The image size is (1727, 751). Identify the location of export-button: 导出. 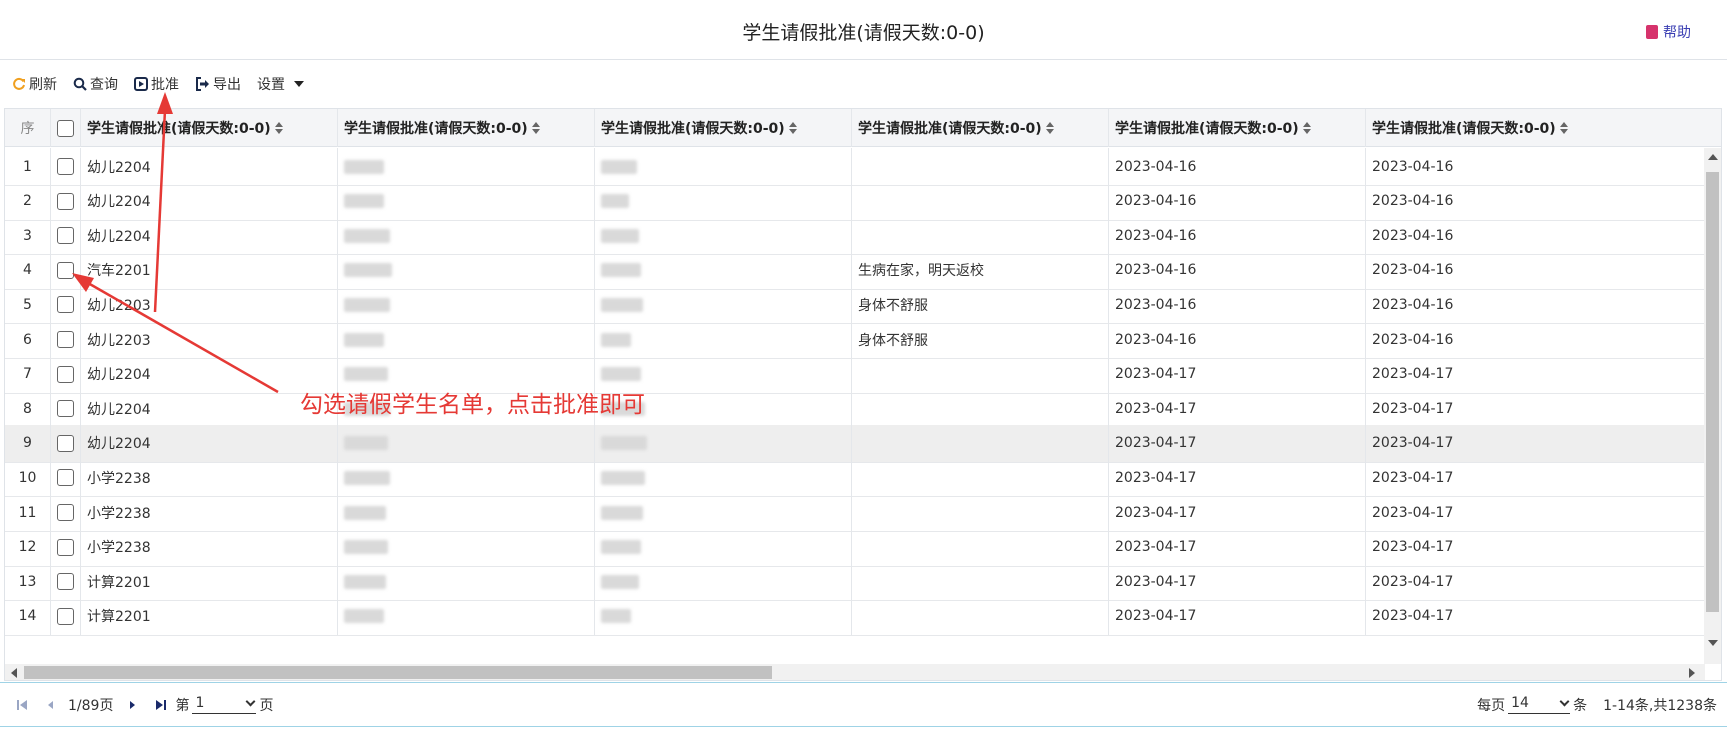
(218, 84).